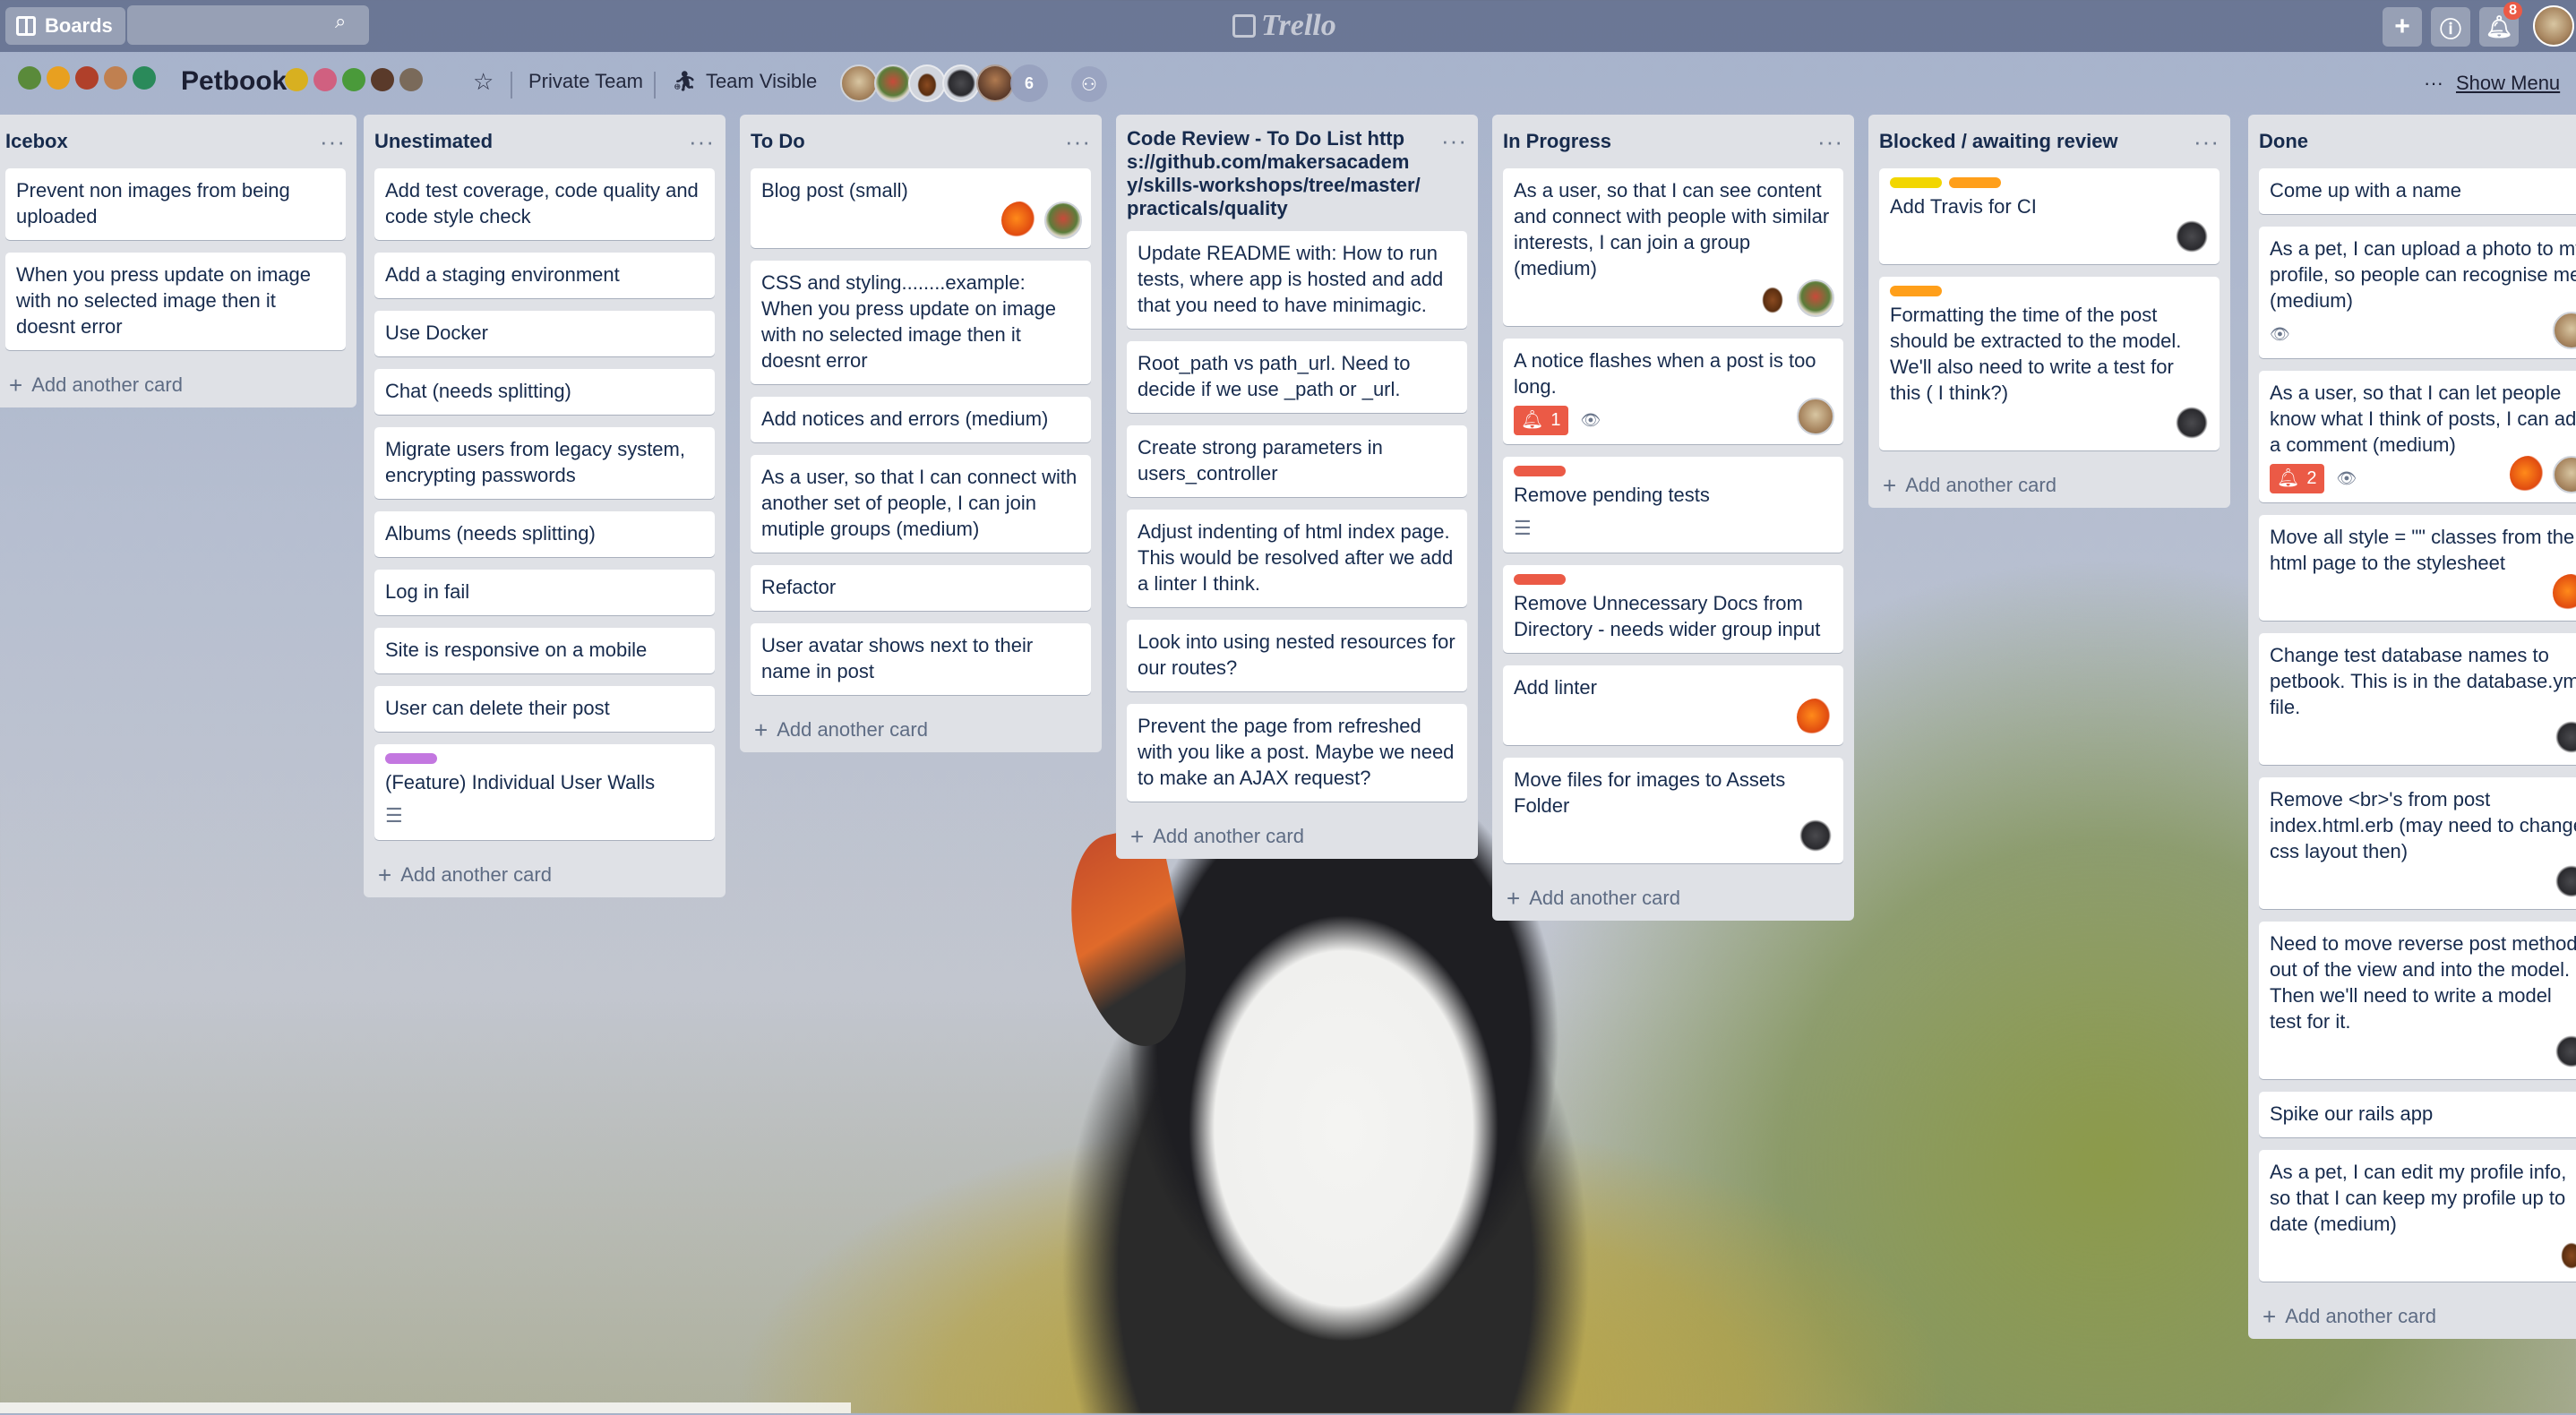 The image size is (2576, 1415). I want to click on card: Refactor, so click(921, 588).